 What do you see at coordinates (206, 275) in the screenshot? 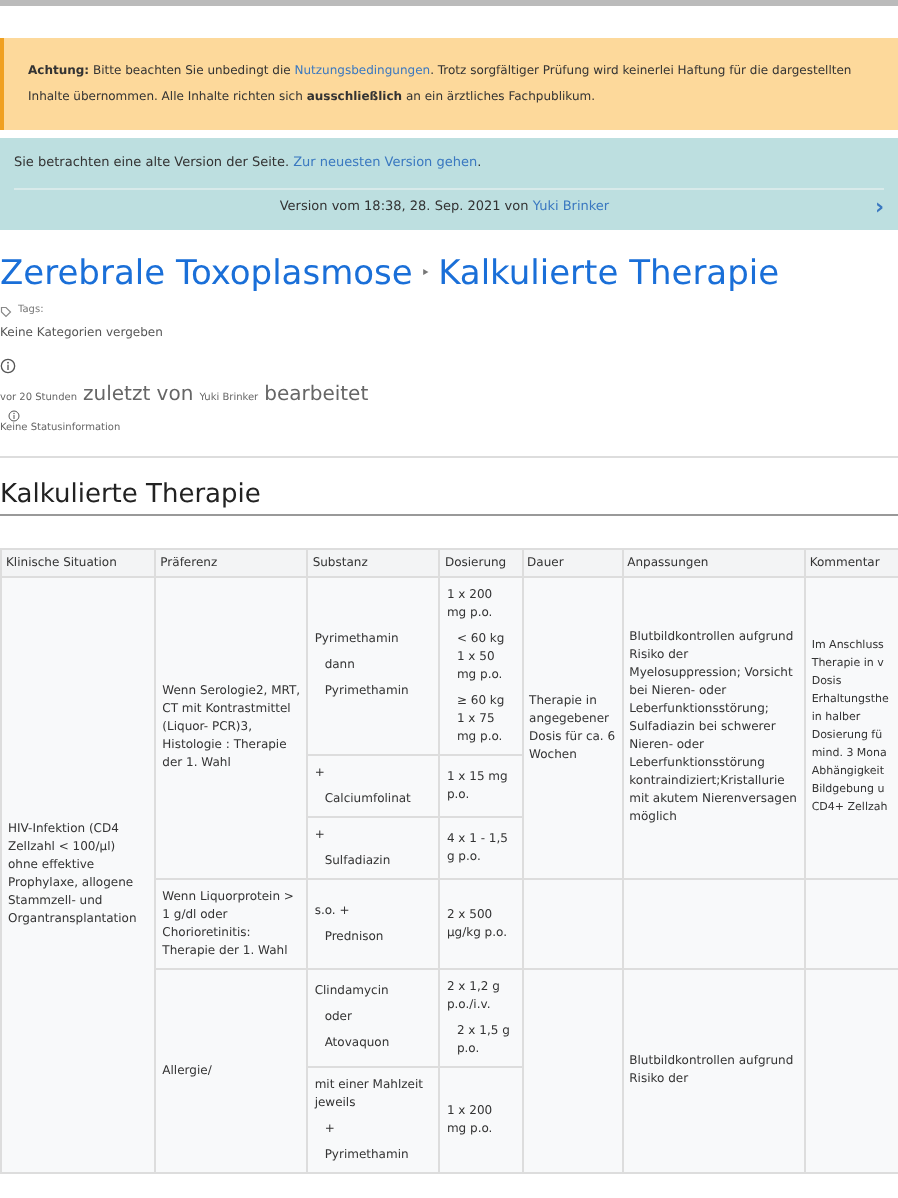
I see `page-title: Zerebrale Toxoplasmose` at bounding box center [206, 275].